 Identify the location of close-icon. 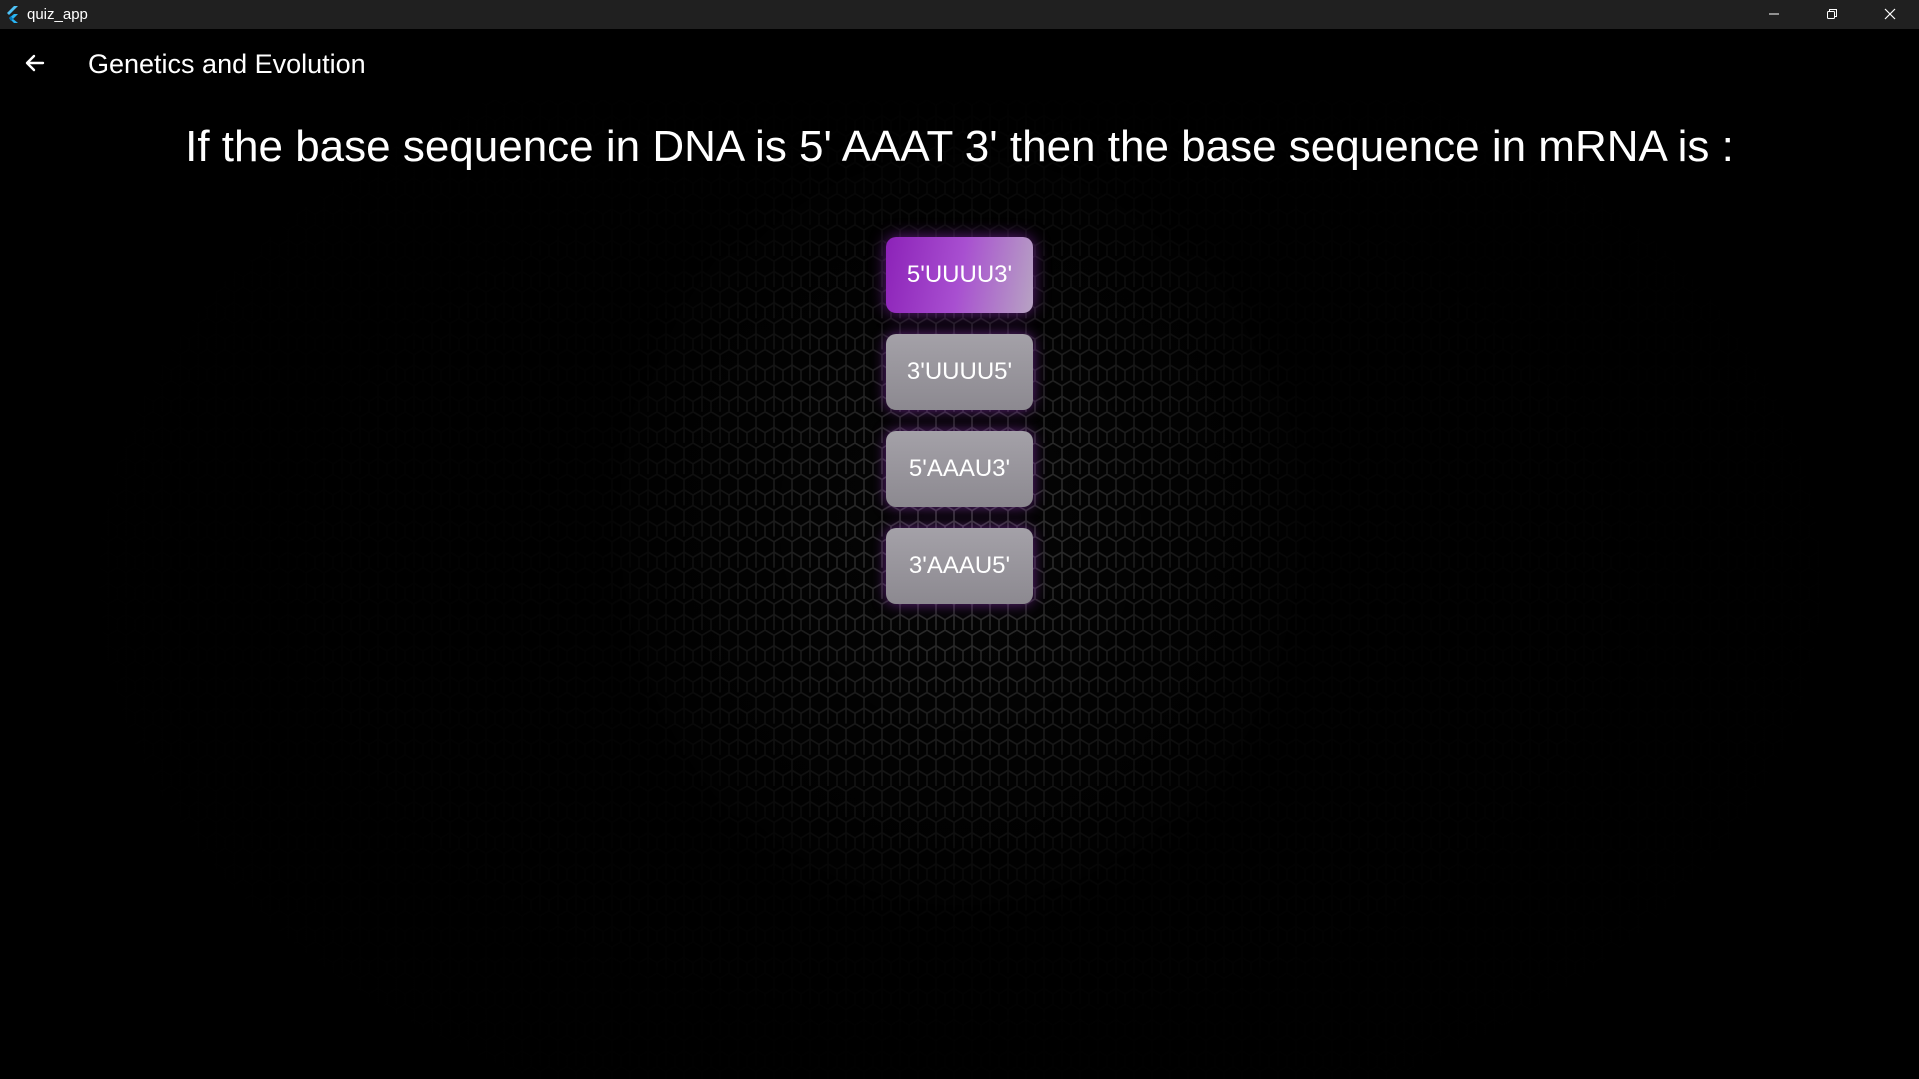
(1890, 14).